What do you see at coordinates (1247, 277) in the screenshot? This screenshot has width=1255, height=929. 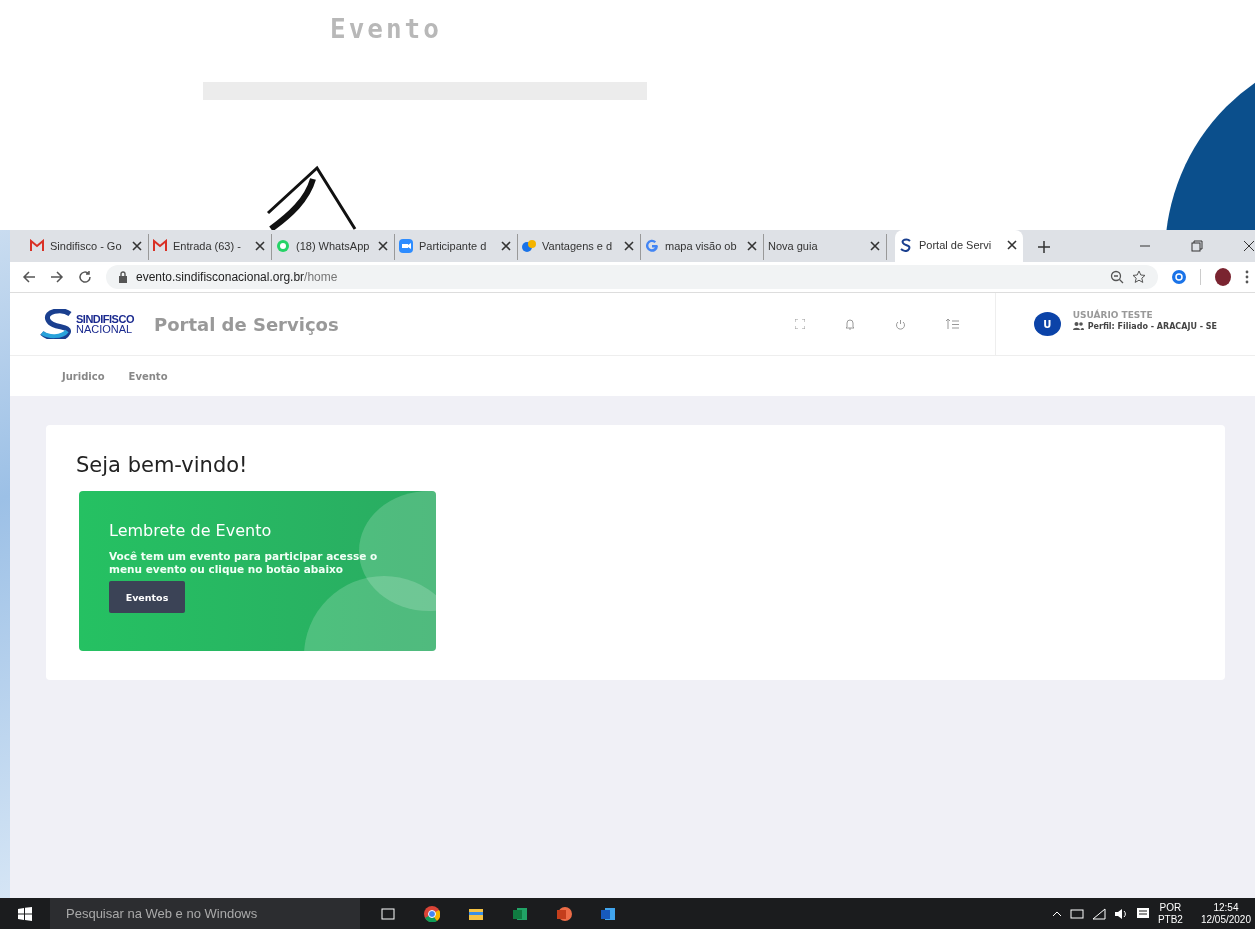 I see `more-icon` at bounding box center [1247, 277].